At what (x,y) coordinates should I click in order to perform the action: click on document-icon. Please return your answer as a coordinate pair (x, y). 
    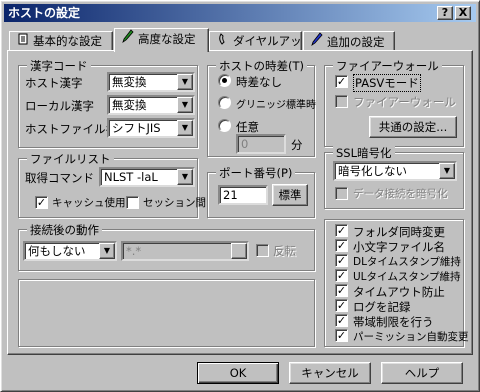
    Looking at the image, I should click on (23, 41).